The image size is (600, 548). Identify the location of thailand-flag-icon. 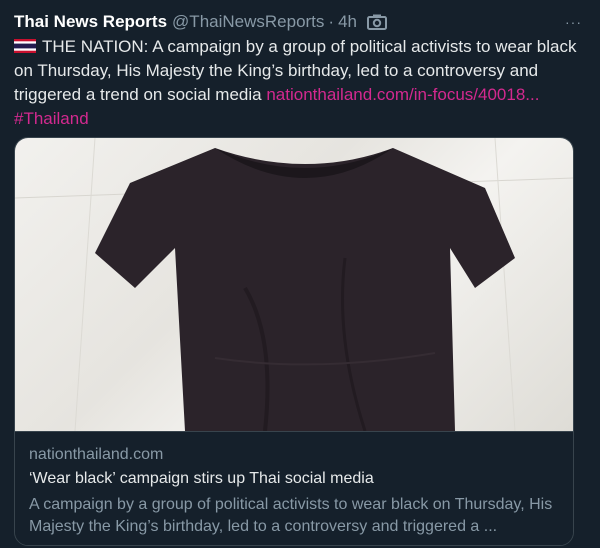
(25, 46).